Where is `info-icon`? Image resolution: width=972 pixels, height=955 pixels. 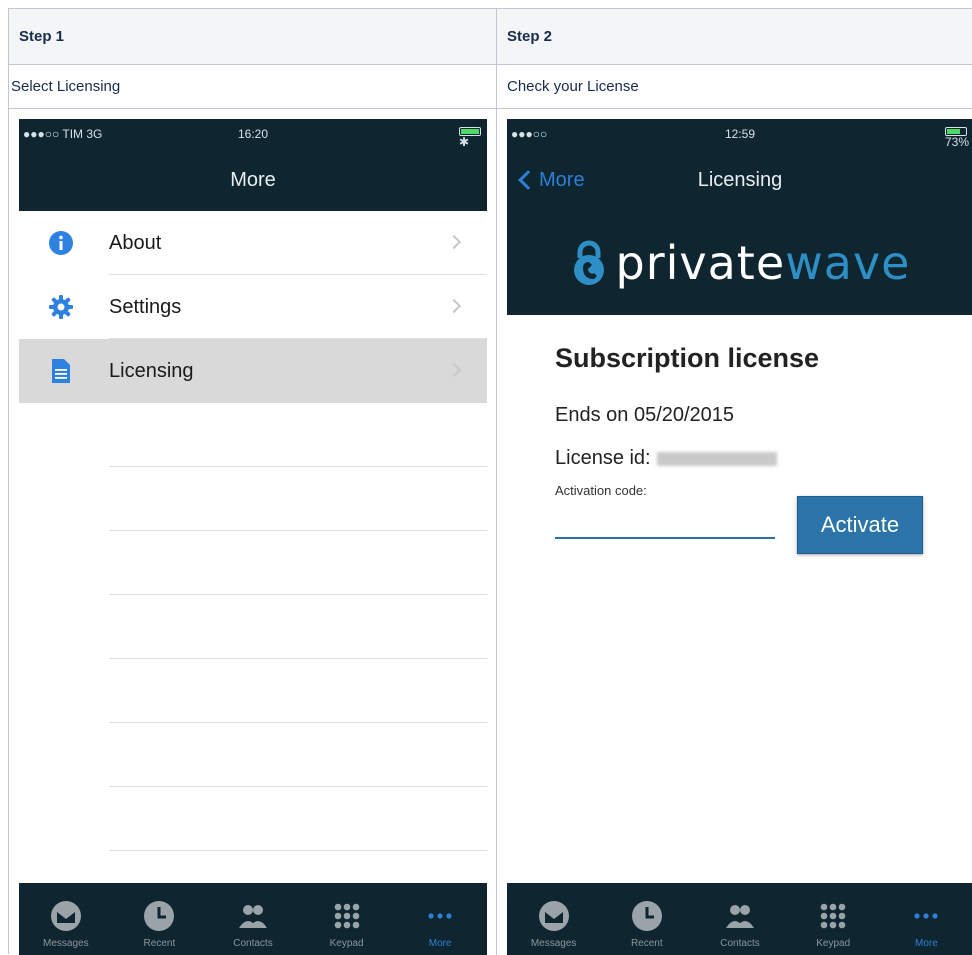 info-icon is located at coordinates (61, 243).